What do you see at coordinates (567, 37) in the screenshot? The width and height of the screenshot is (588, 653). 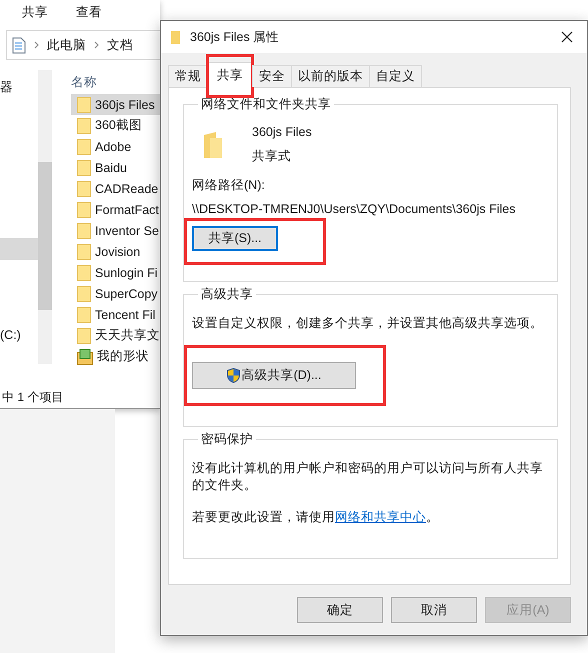 I see `close-icon` at bounding box center [567, 37].